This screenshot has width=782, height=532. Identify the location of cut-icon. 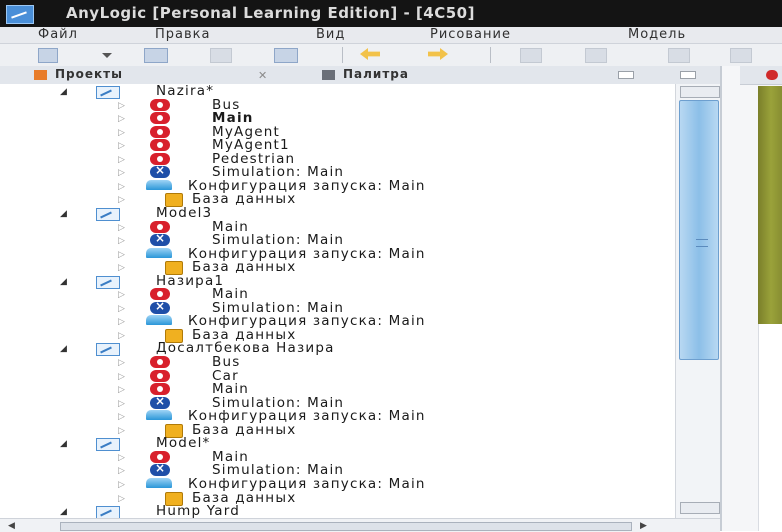
(531, 55).